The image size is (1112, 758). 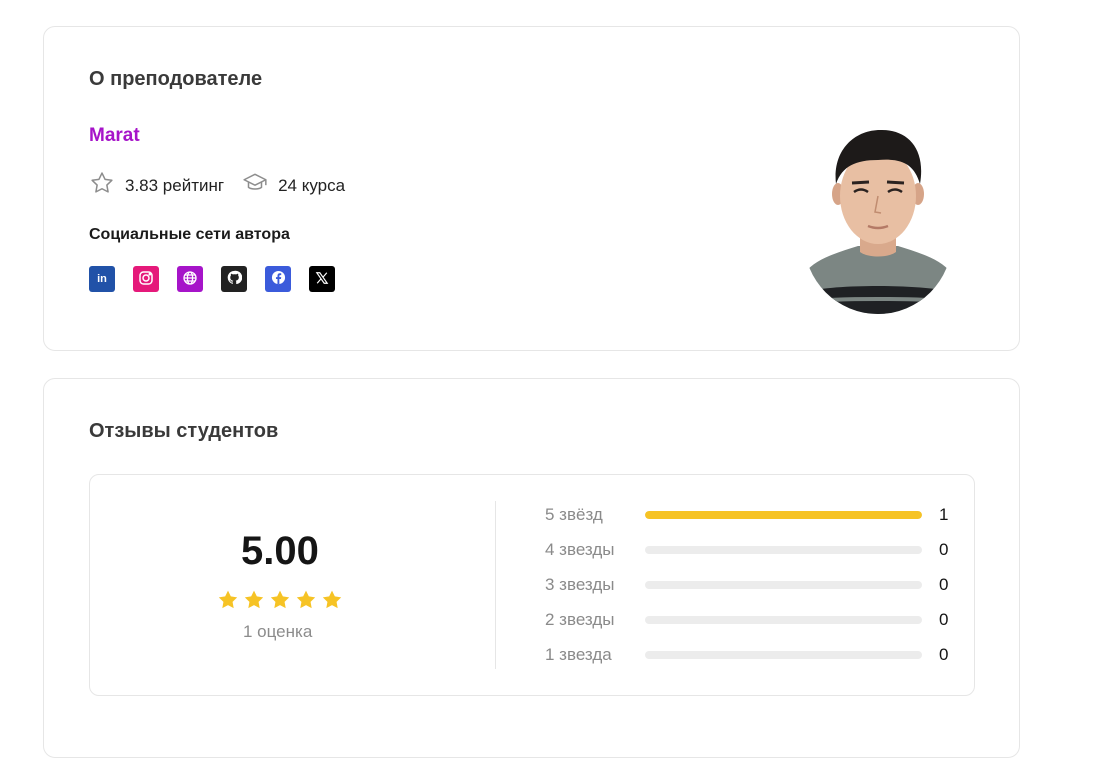 I want to click on courses-text: 24 курса, so click(x=312, y=185).